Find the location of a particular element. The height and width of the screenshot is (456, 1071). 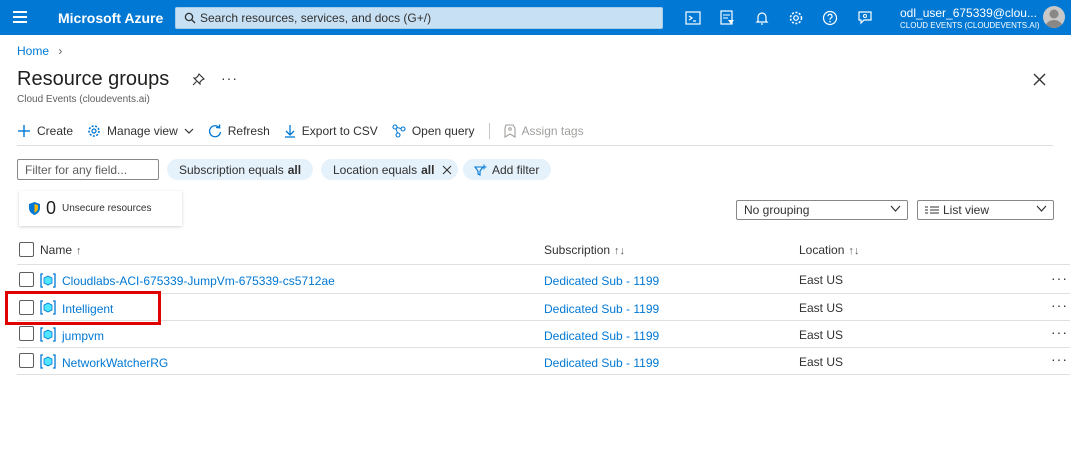

column-subscription-header: Subscription ↑↓ is located at coordinates (584, 250).